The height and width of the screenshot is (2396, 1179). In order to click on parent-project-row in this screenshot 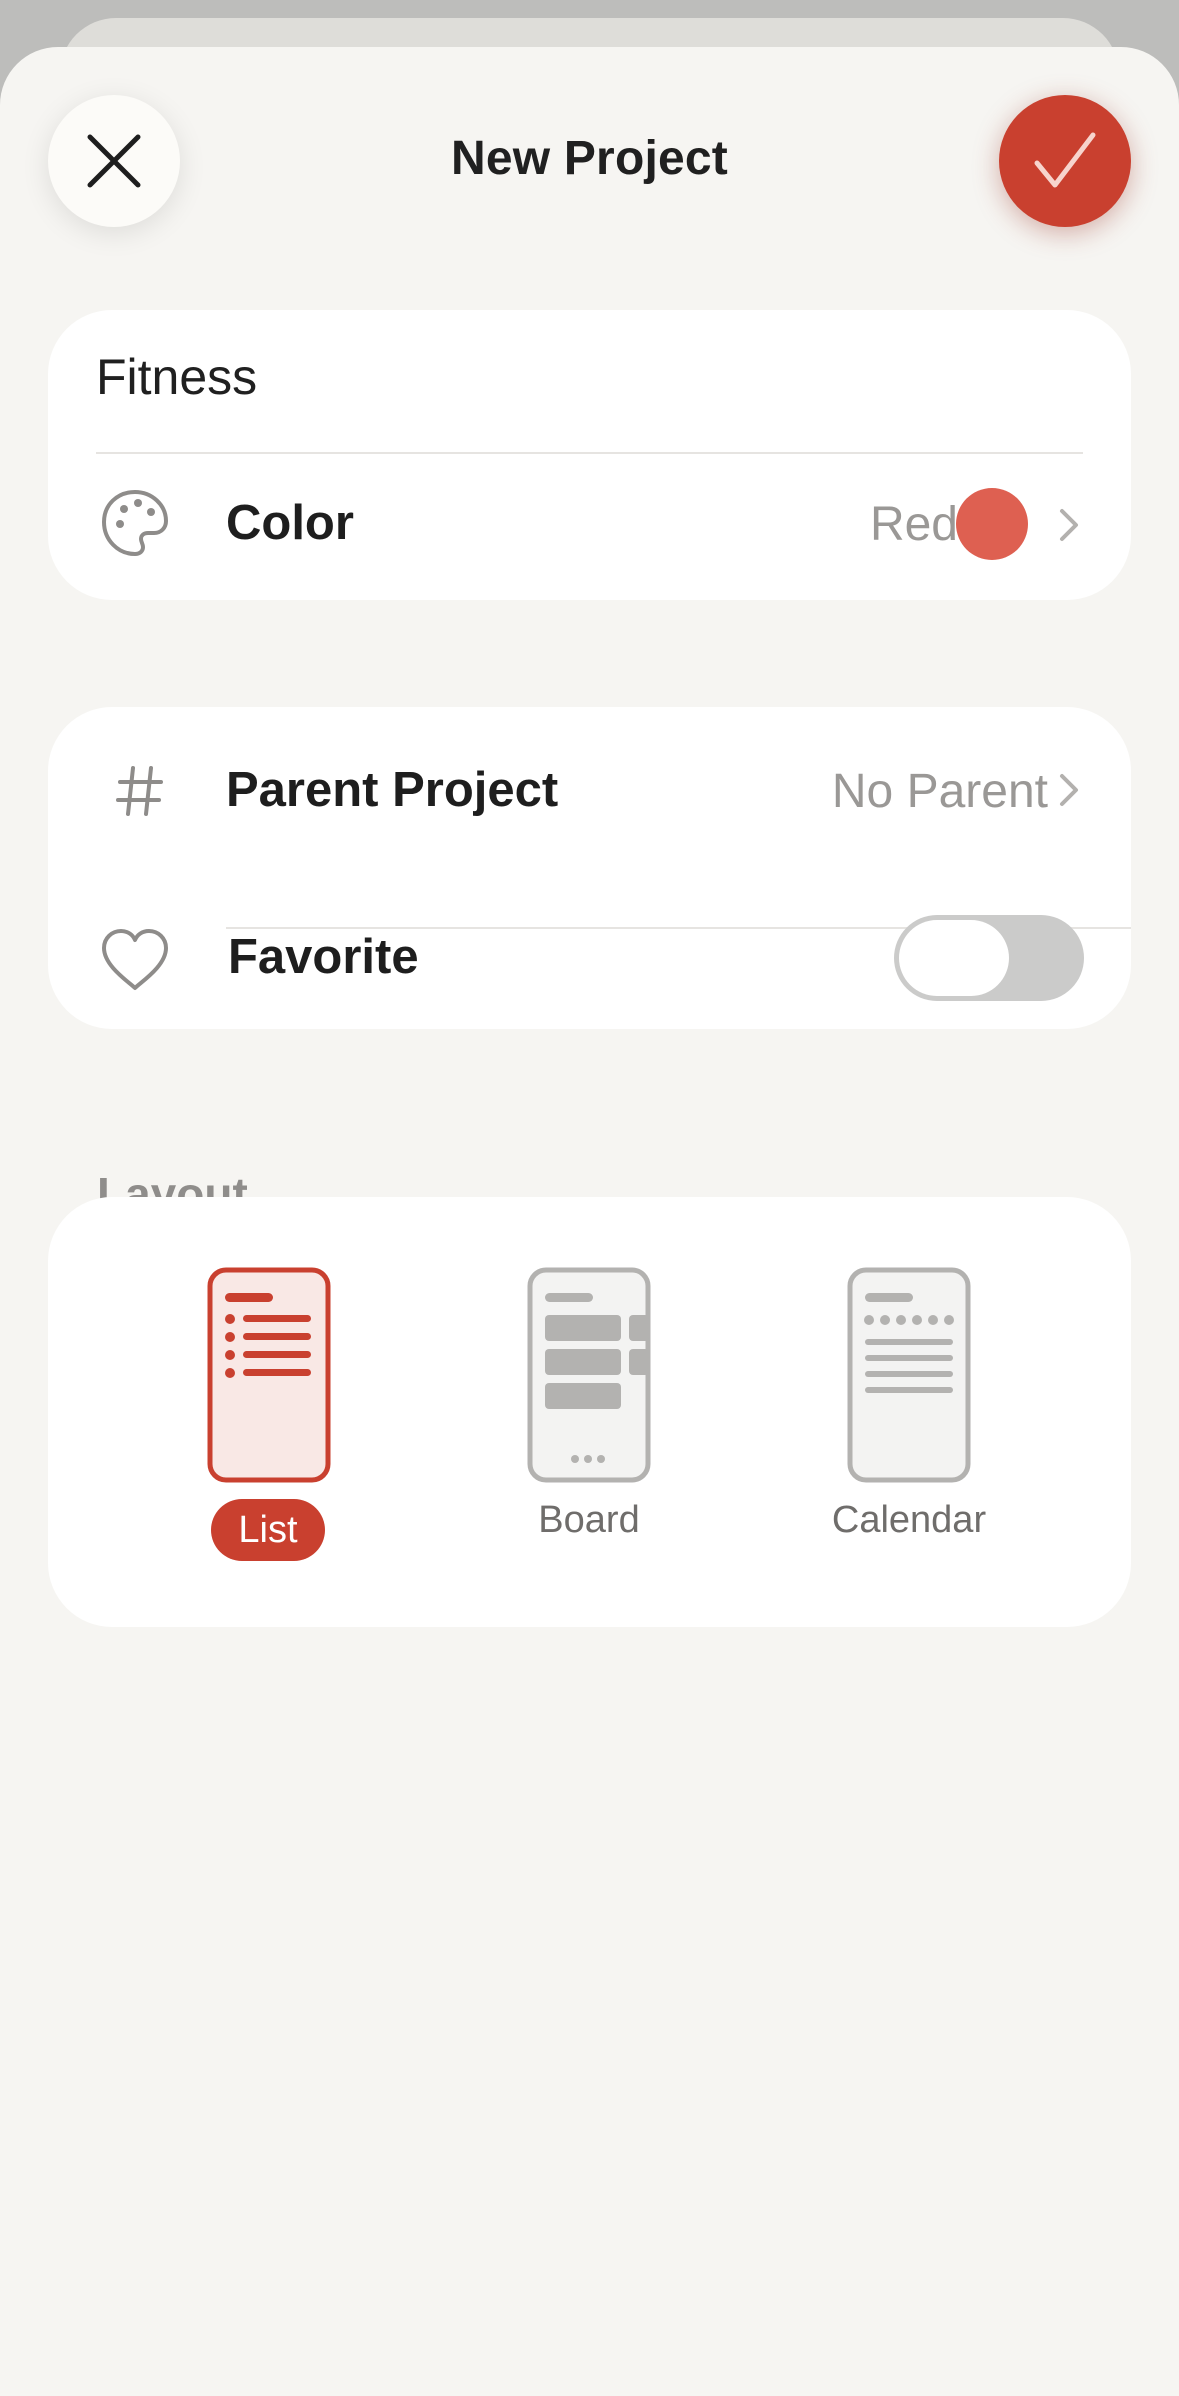, I will do `click(589, 787)`.